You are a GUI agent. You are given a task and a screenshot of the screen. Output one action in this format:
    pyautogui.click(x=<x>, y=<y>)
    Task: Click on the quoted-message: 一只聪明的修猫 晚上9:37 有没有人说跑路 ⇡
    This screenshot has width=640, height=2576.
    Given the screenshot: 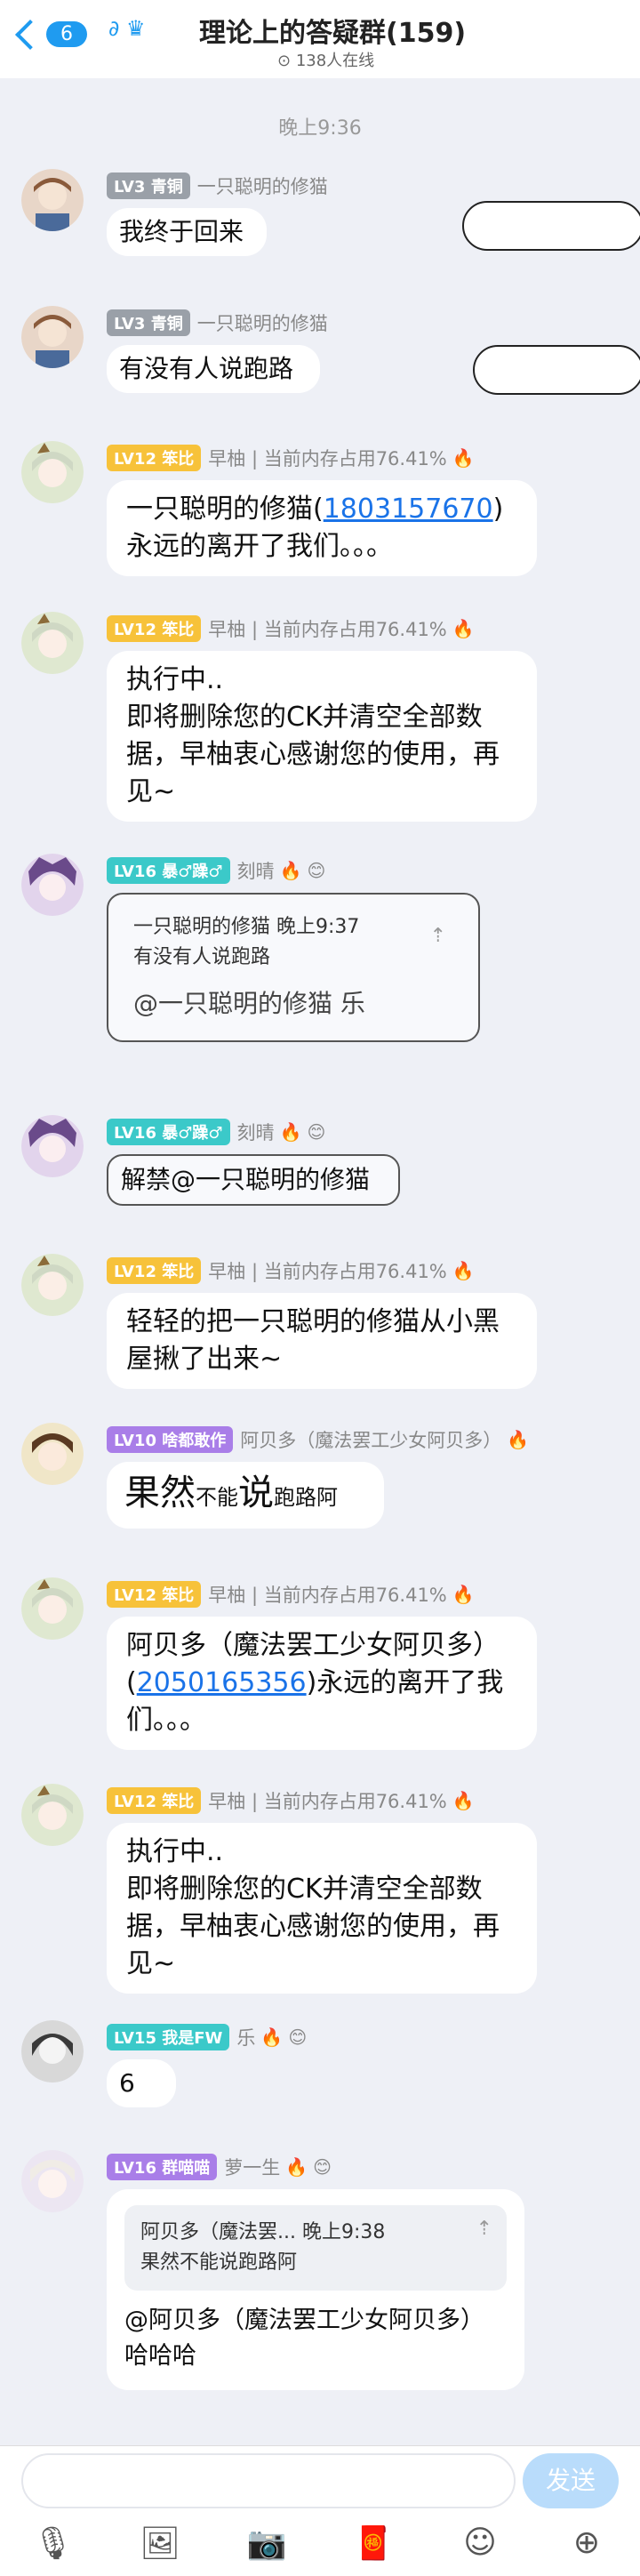 What is the action you would take?
    pyautogui.click(x=293, y=942)
    